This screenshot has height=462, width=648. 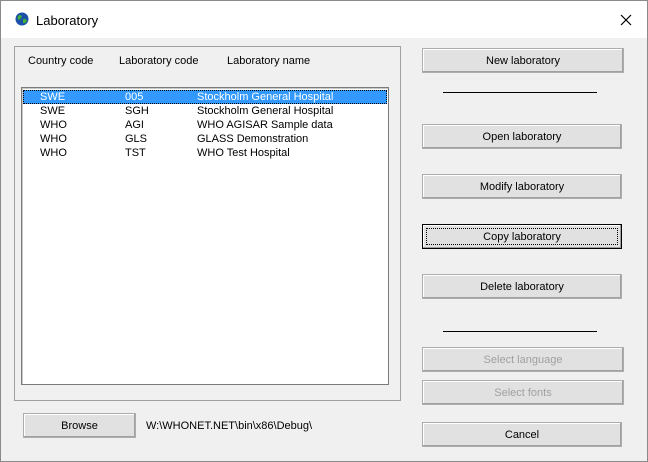 I want to click on copy-laboratory-button: Copy laboratory, so click(x=522, y=236).